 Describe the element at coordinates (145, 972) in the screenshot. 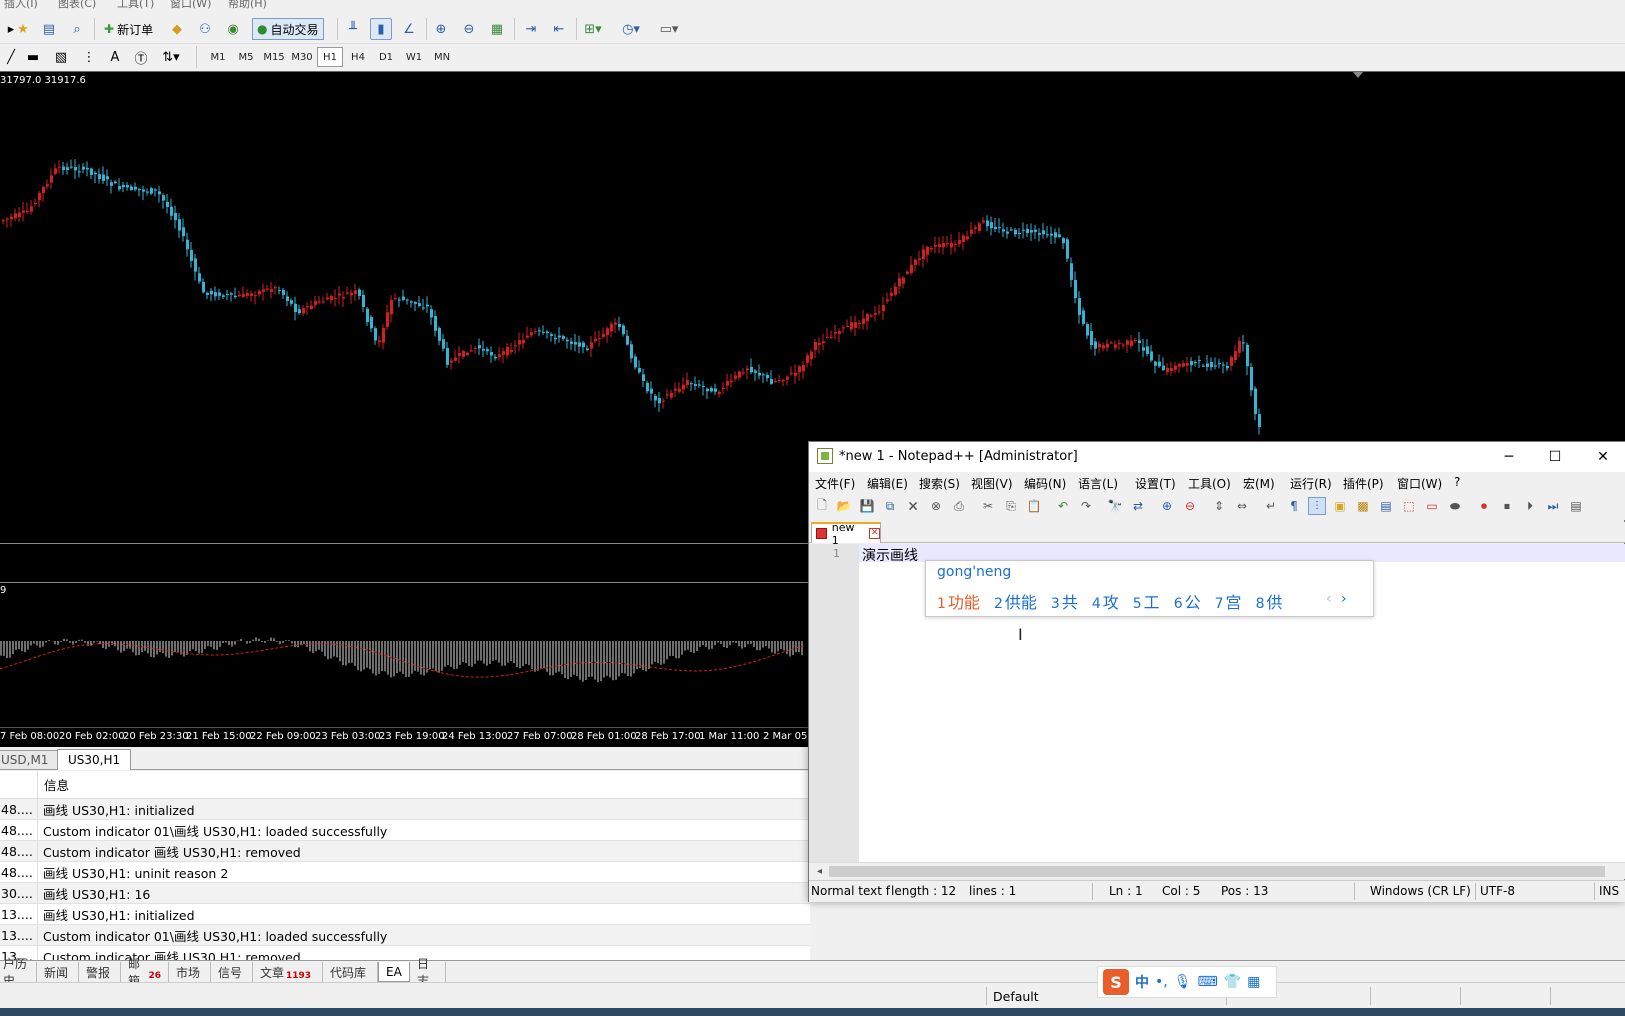

I see `terminal-tab: 邮箱 26` at that location.